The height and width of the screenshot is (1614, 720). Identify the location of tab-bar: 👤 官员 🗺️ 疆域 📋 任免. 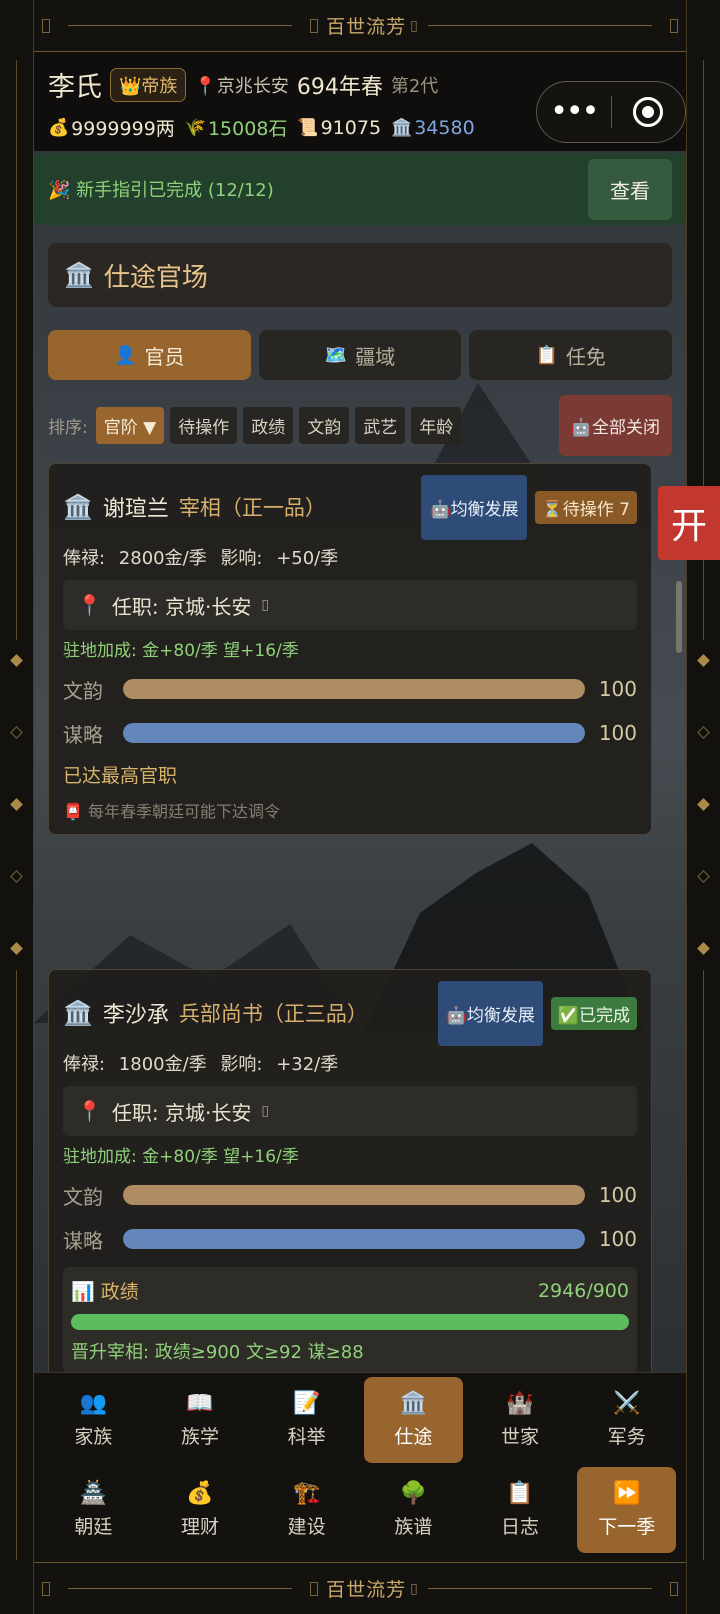
(360, 355).